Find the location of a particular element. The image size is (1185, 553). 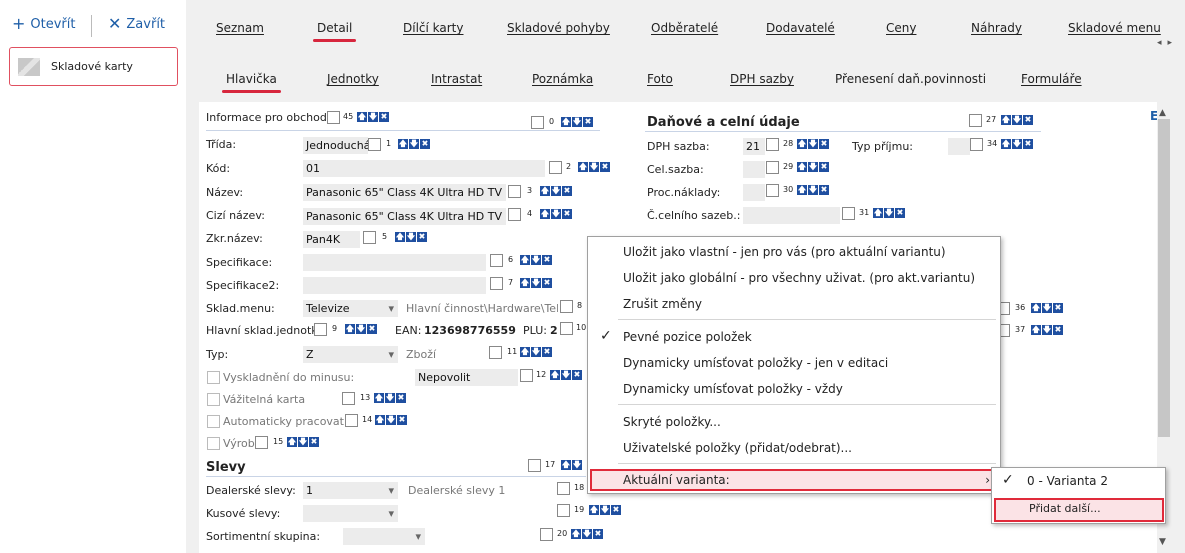

tab-poznamka: Poznámka is located at coordinates (562, 79).